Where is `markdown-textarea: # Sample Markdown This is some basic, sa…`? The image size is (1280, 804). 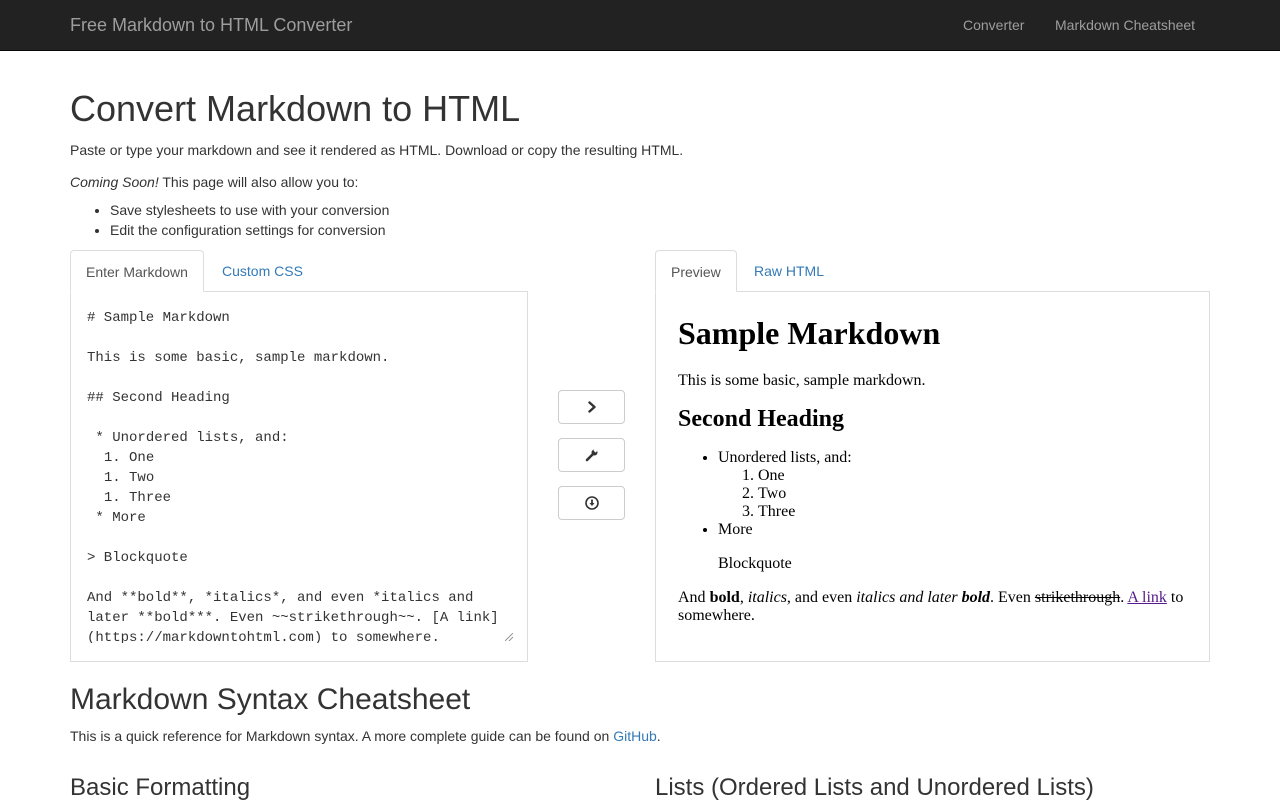
markdown-textarea: # Sample Markdown This is some basic, sa… is located at coordinates (300, 475).